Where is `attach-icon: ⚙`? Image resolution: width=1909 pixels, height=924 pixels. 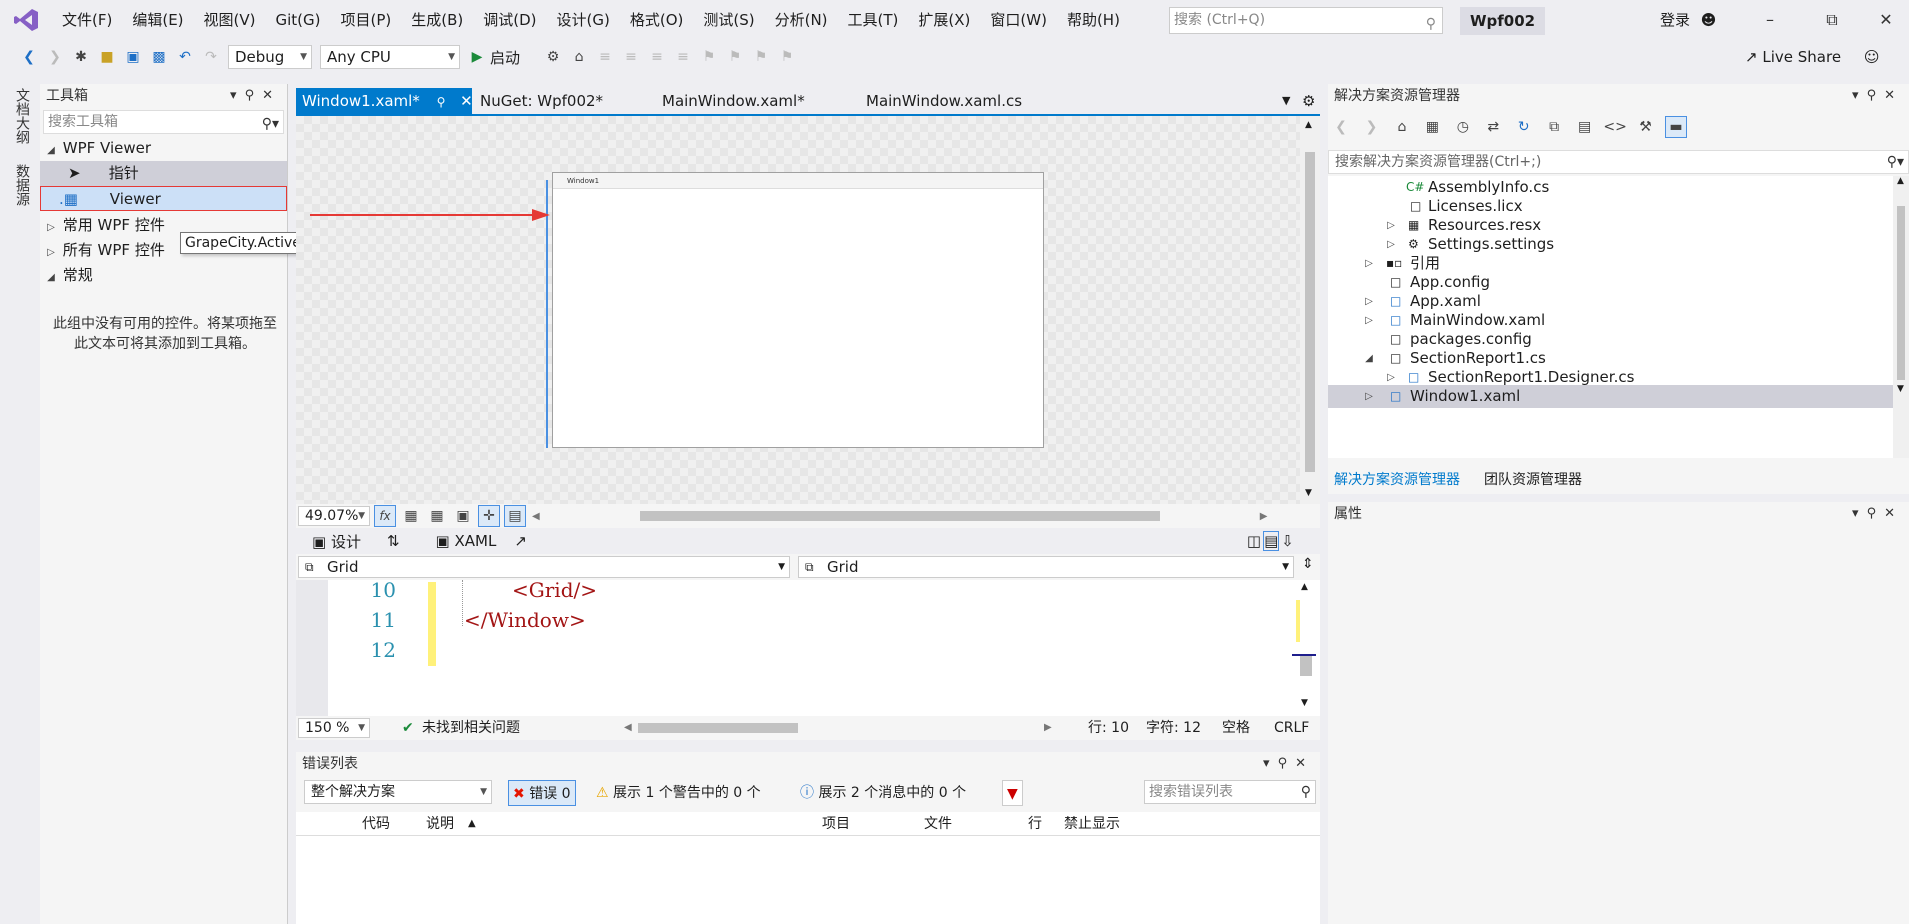
attach-icon: ⚙ is located at coordinates (553, 57).